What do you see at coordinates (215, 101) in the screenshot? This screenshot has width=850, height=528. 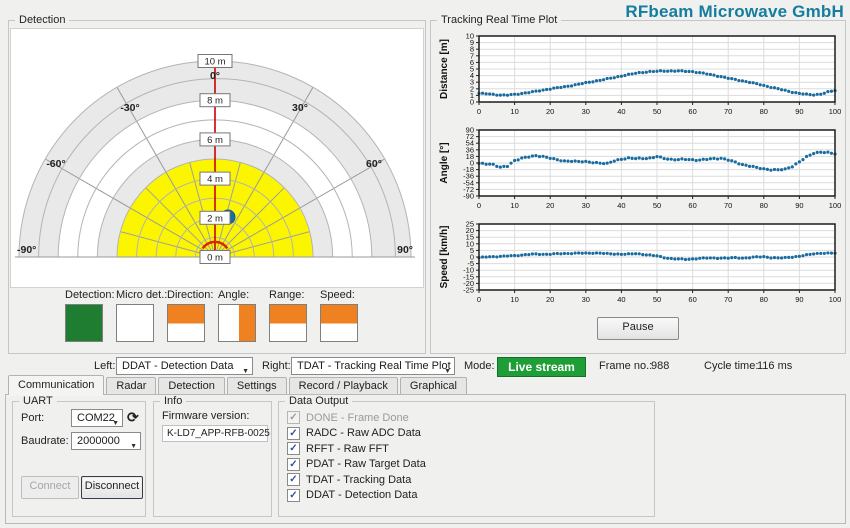 I see `svg-text: 8 m` at bounding box center [215, 101].